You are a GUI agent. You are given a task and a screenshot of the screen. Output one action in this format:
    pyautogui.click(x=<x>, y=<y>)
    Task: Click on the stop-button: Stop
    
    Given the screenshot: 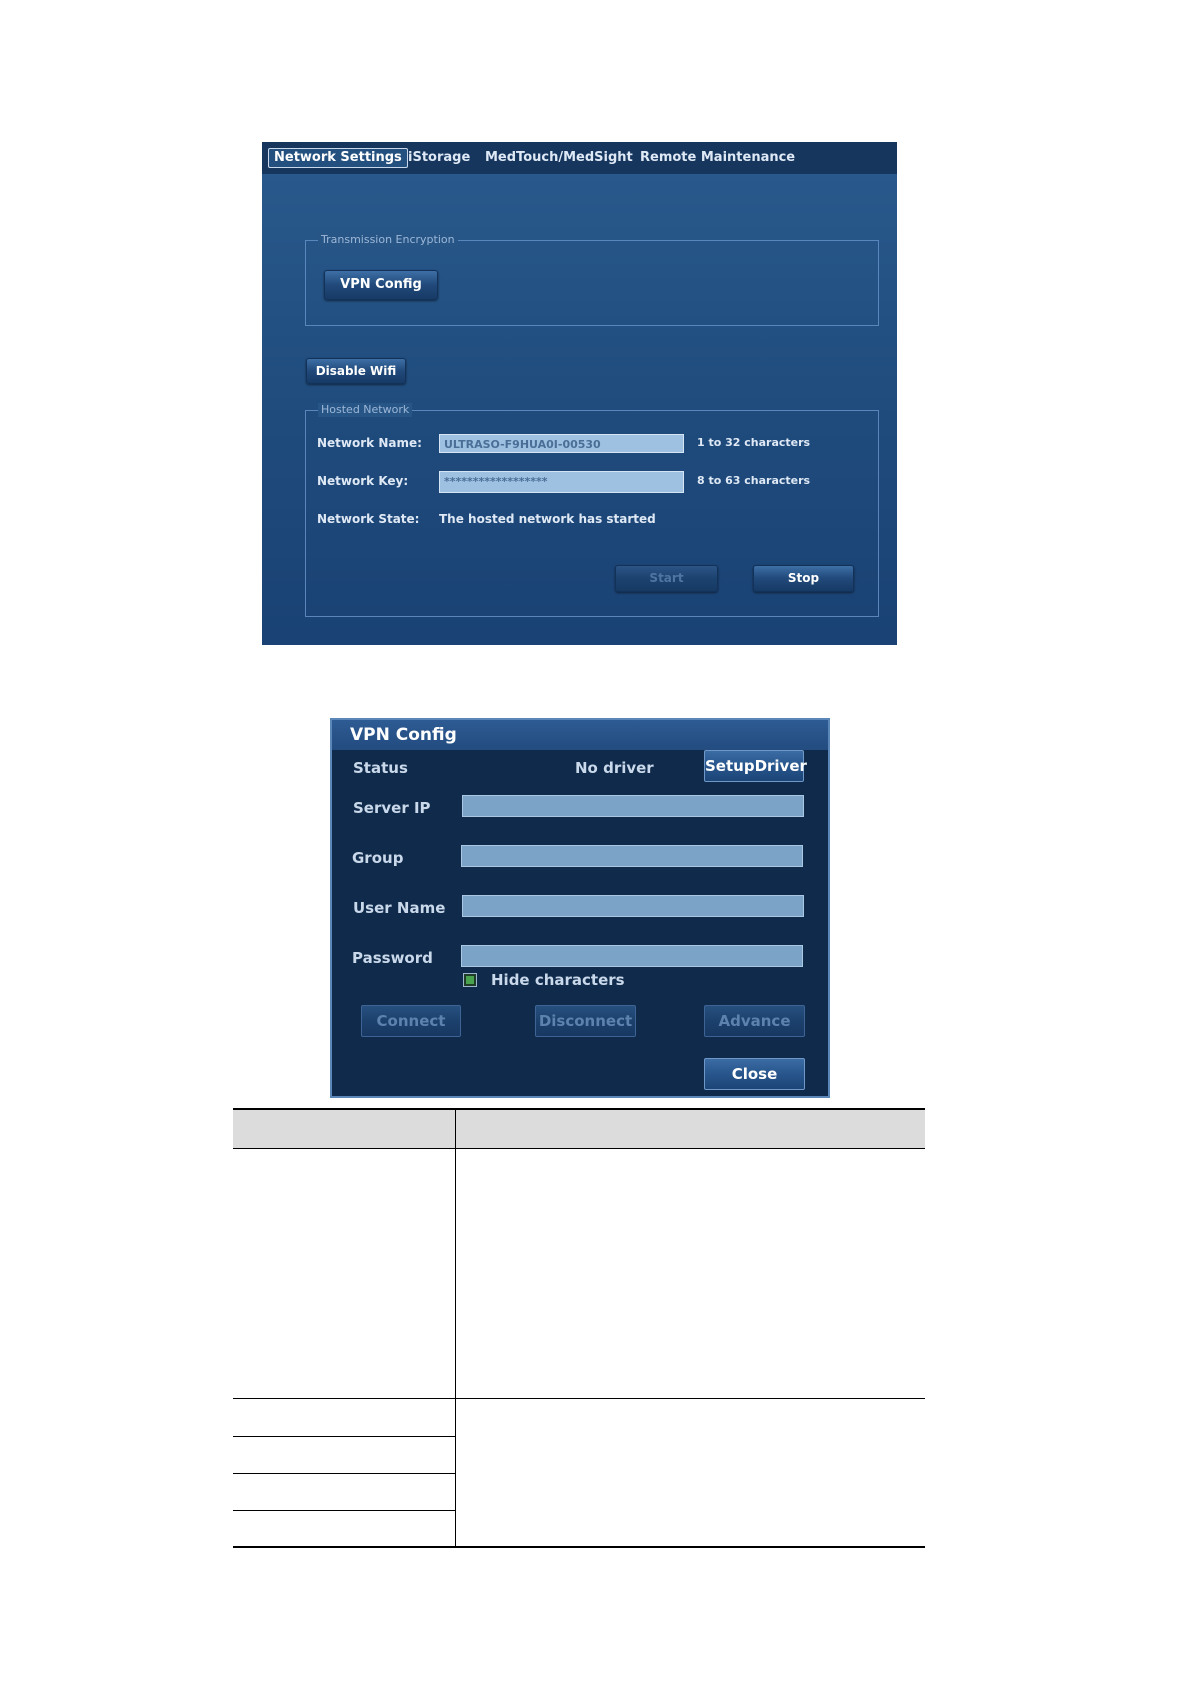 What is the action you would take?
    pyautogui.click(x=803, y=578)
    